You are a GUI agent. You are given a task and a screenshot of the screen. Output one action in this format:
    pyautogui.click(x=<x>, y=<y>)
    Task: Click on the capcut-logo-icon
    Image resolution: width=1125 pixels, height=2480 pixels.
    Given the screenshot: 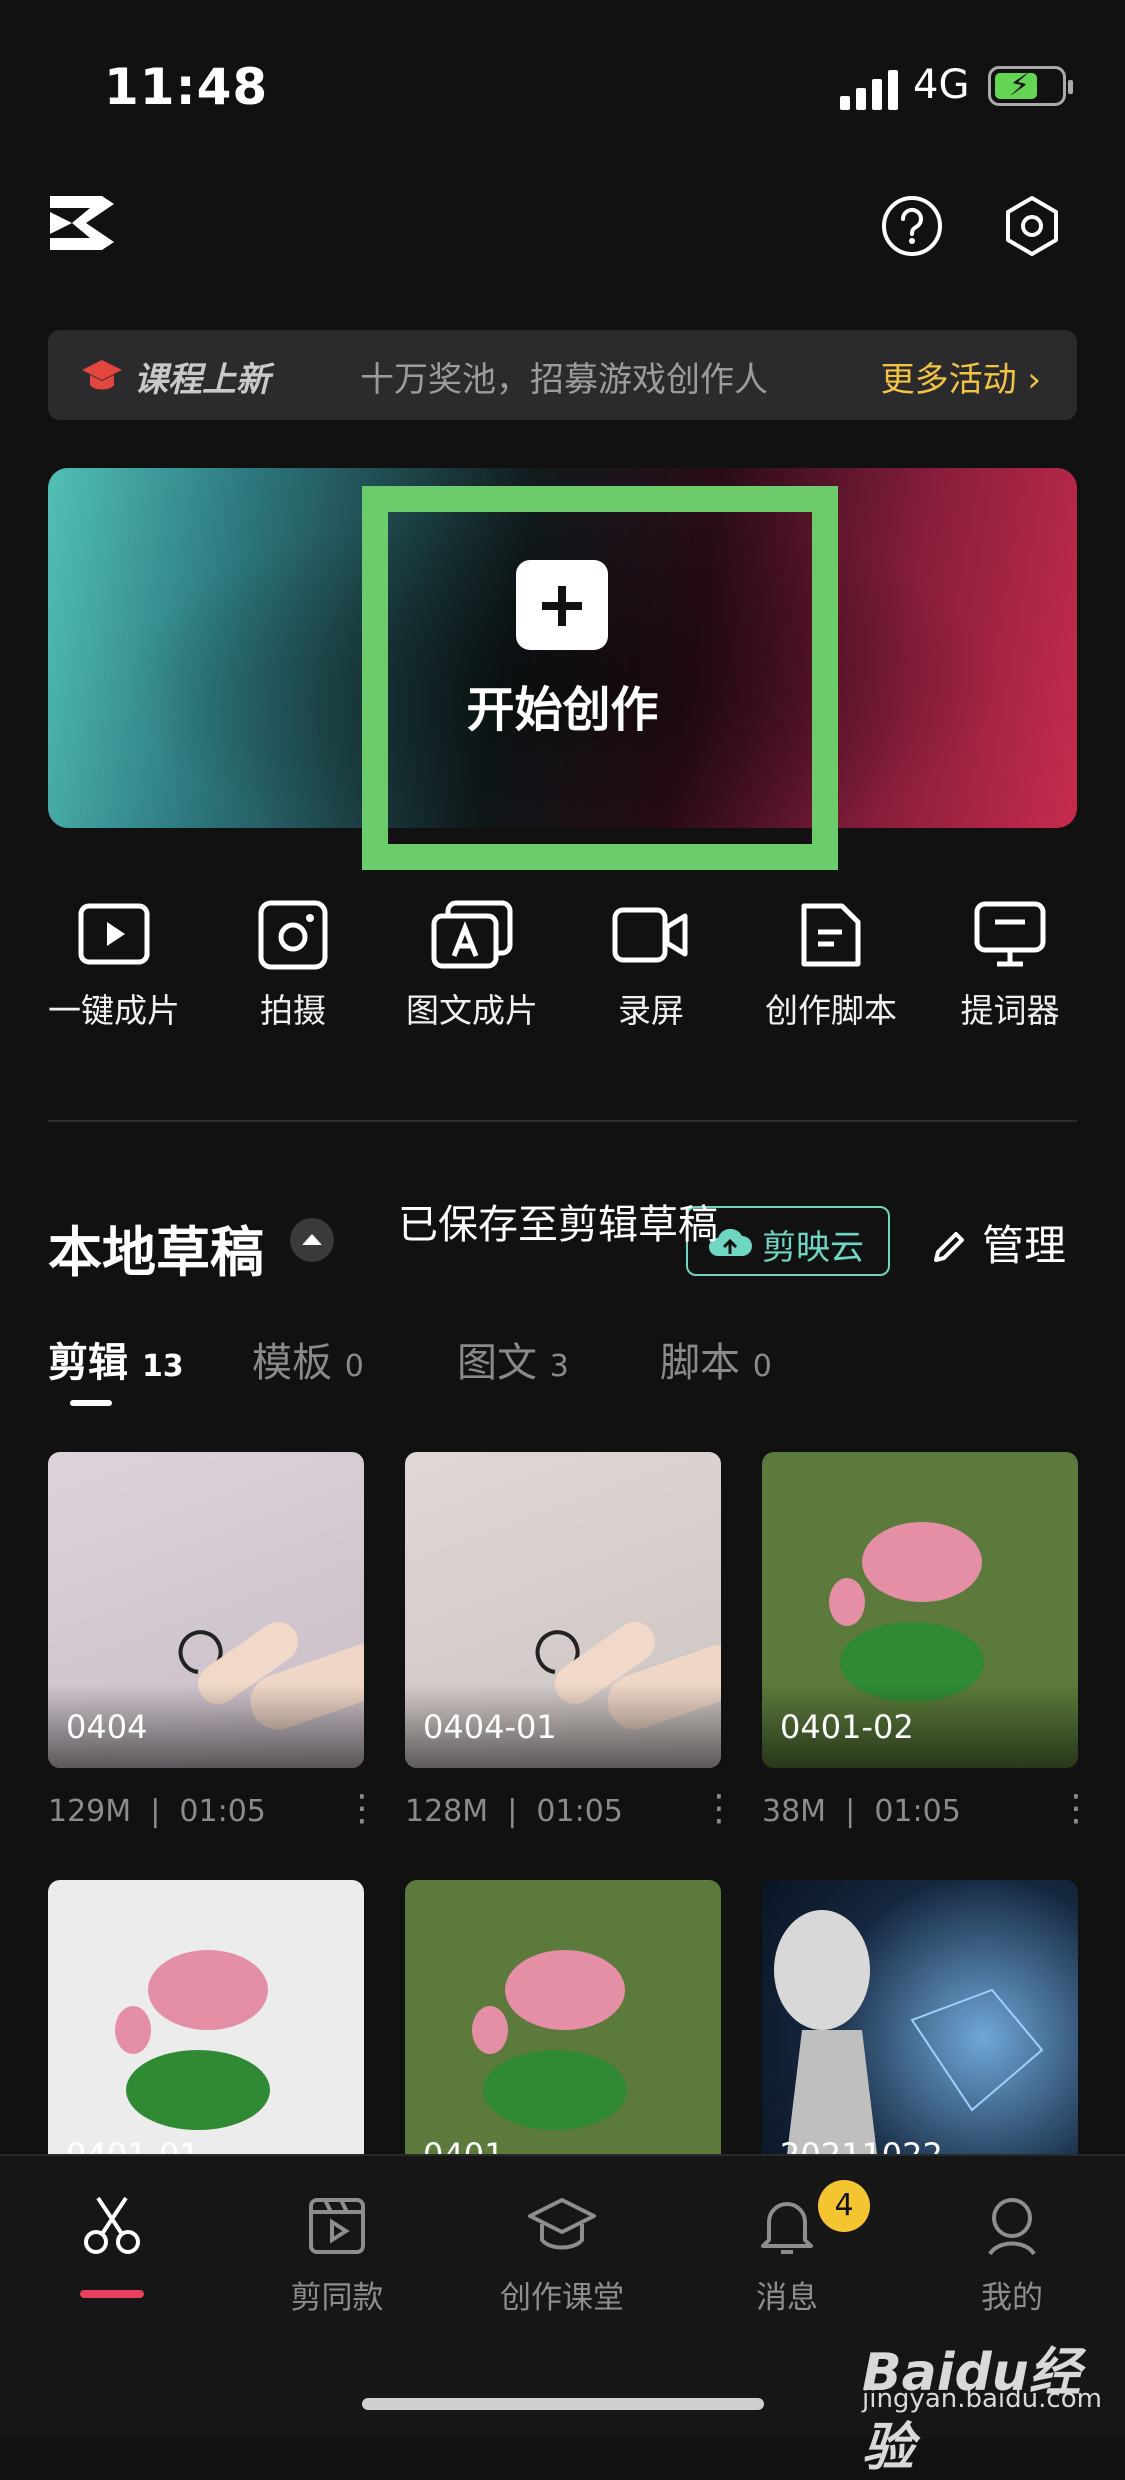 What is the action you would take?
    pyautogui.click(x=82, y=223)
    